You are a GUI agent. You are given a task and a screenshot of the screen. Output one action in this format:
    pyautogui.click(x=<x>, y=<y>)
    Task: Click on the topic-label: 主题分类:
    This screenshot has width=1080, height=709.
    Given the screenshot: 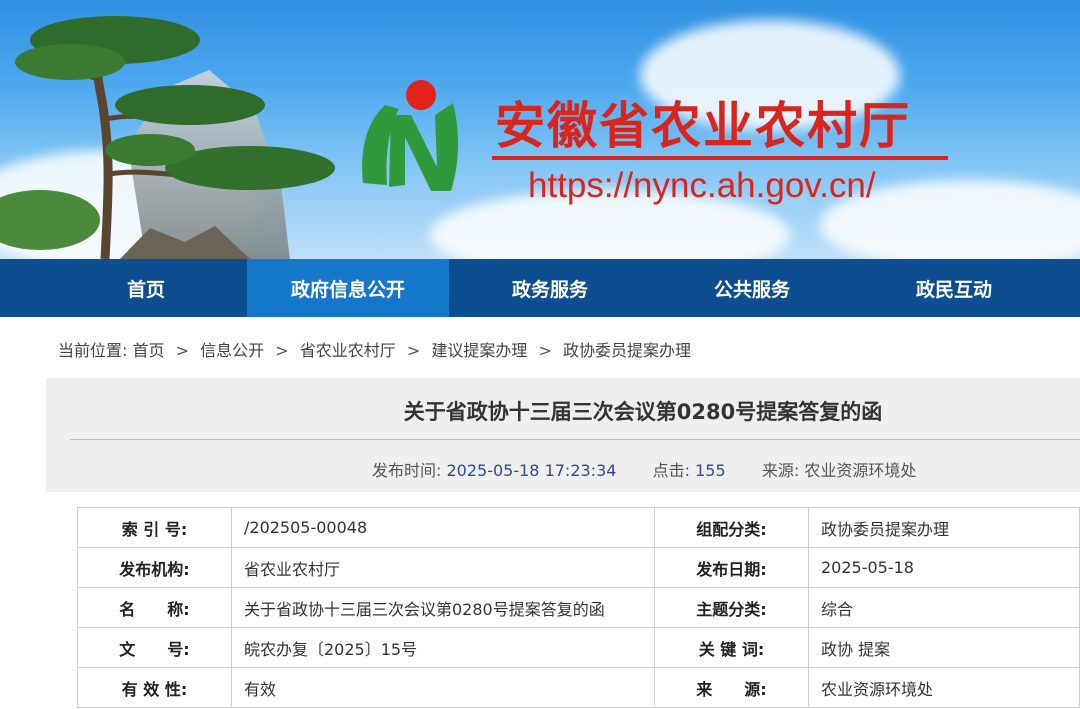 What is the action you would take?
    pyautogui.click(x=731, y=607)
    